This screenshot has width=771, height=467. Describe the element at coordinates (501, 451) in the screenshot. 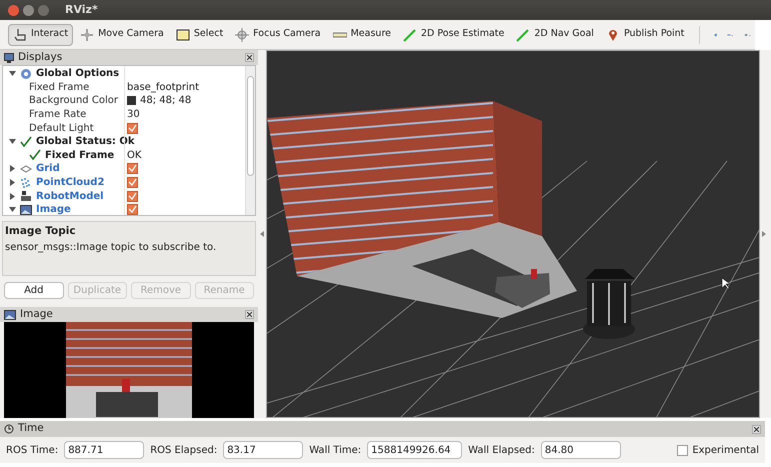

I see `time-label: Wall Elapsed:` at that location.